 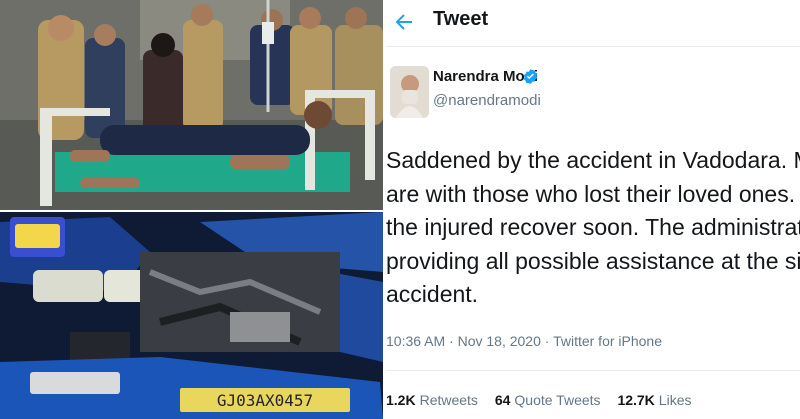 I want to click on likes-stat: 12.7K Likes, so click(x=654, y=400).